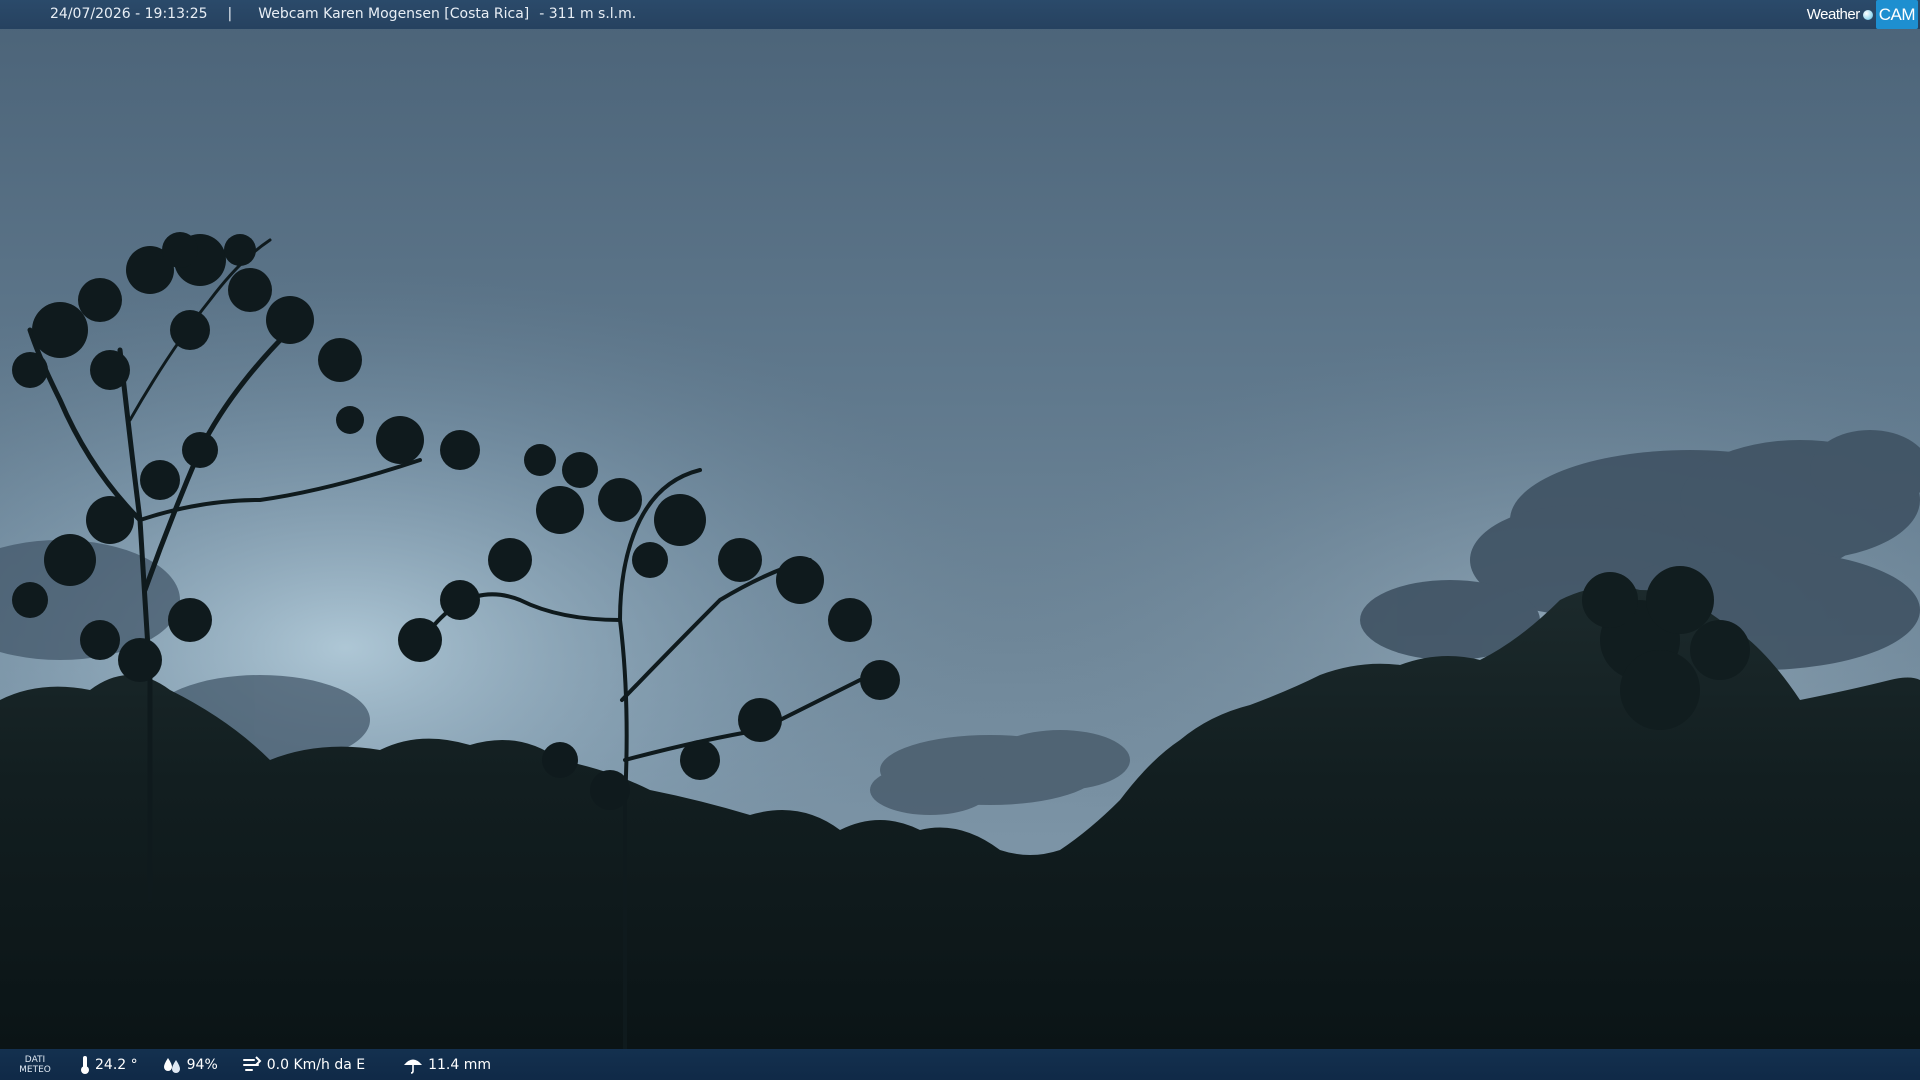 This screenshot has width=1920, height=1080. I want to click on brand-cam-text: CAM, so click(1896, 14).